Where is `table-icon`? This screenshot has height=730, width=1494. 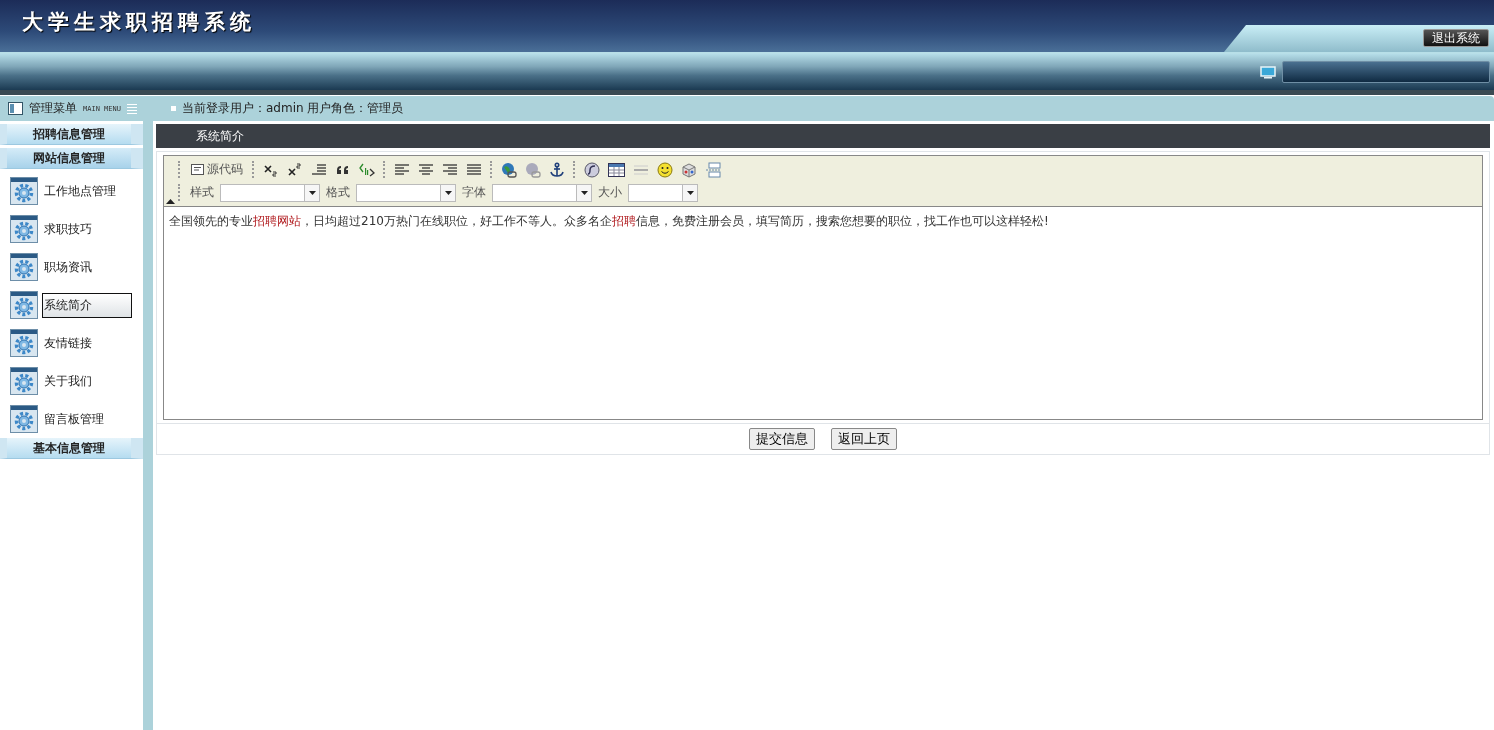
table-icon is located at coordinates (616, 169).